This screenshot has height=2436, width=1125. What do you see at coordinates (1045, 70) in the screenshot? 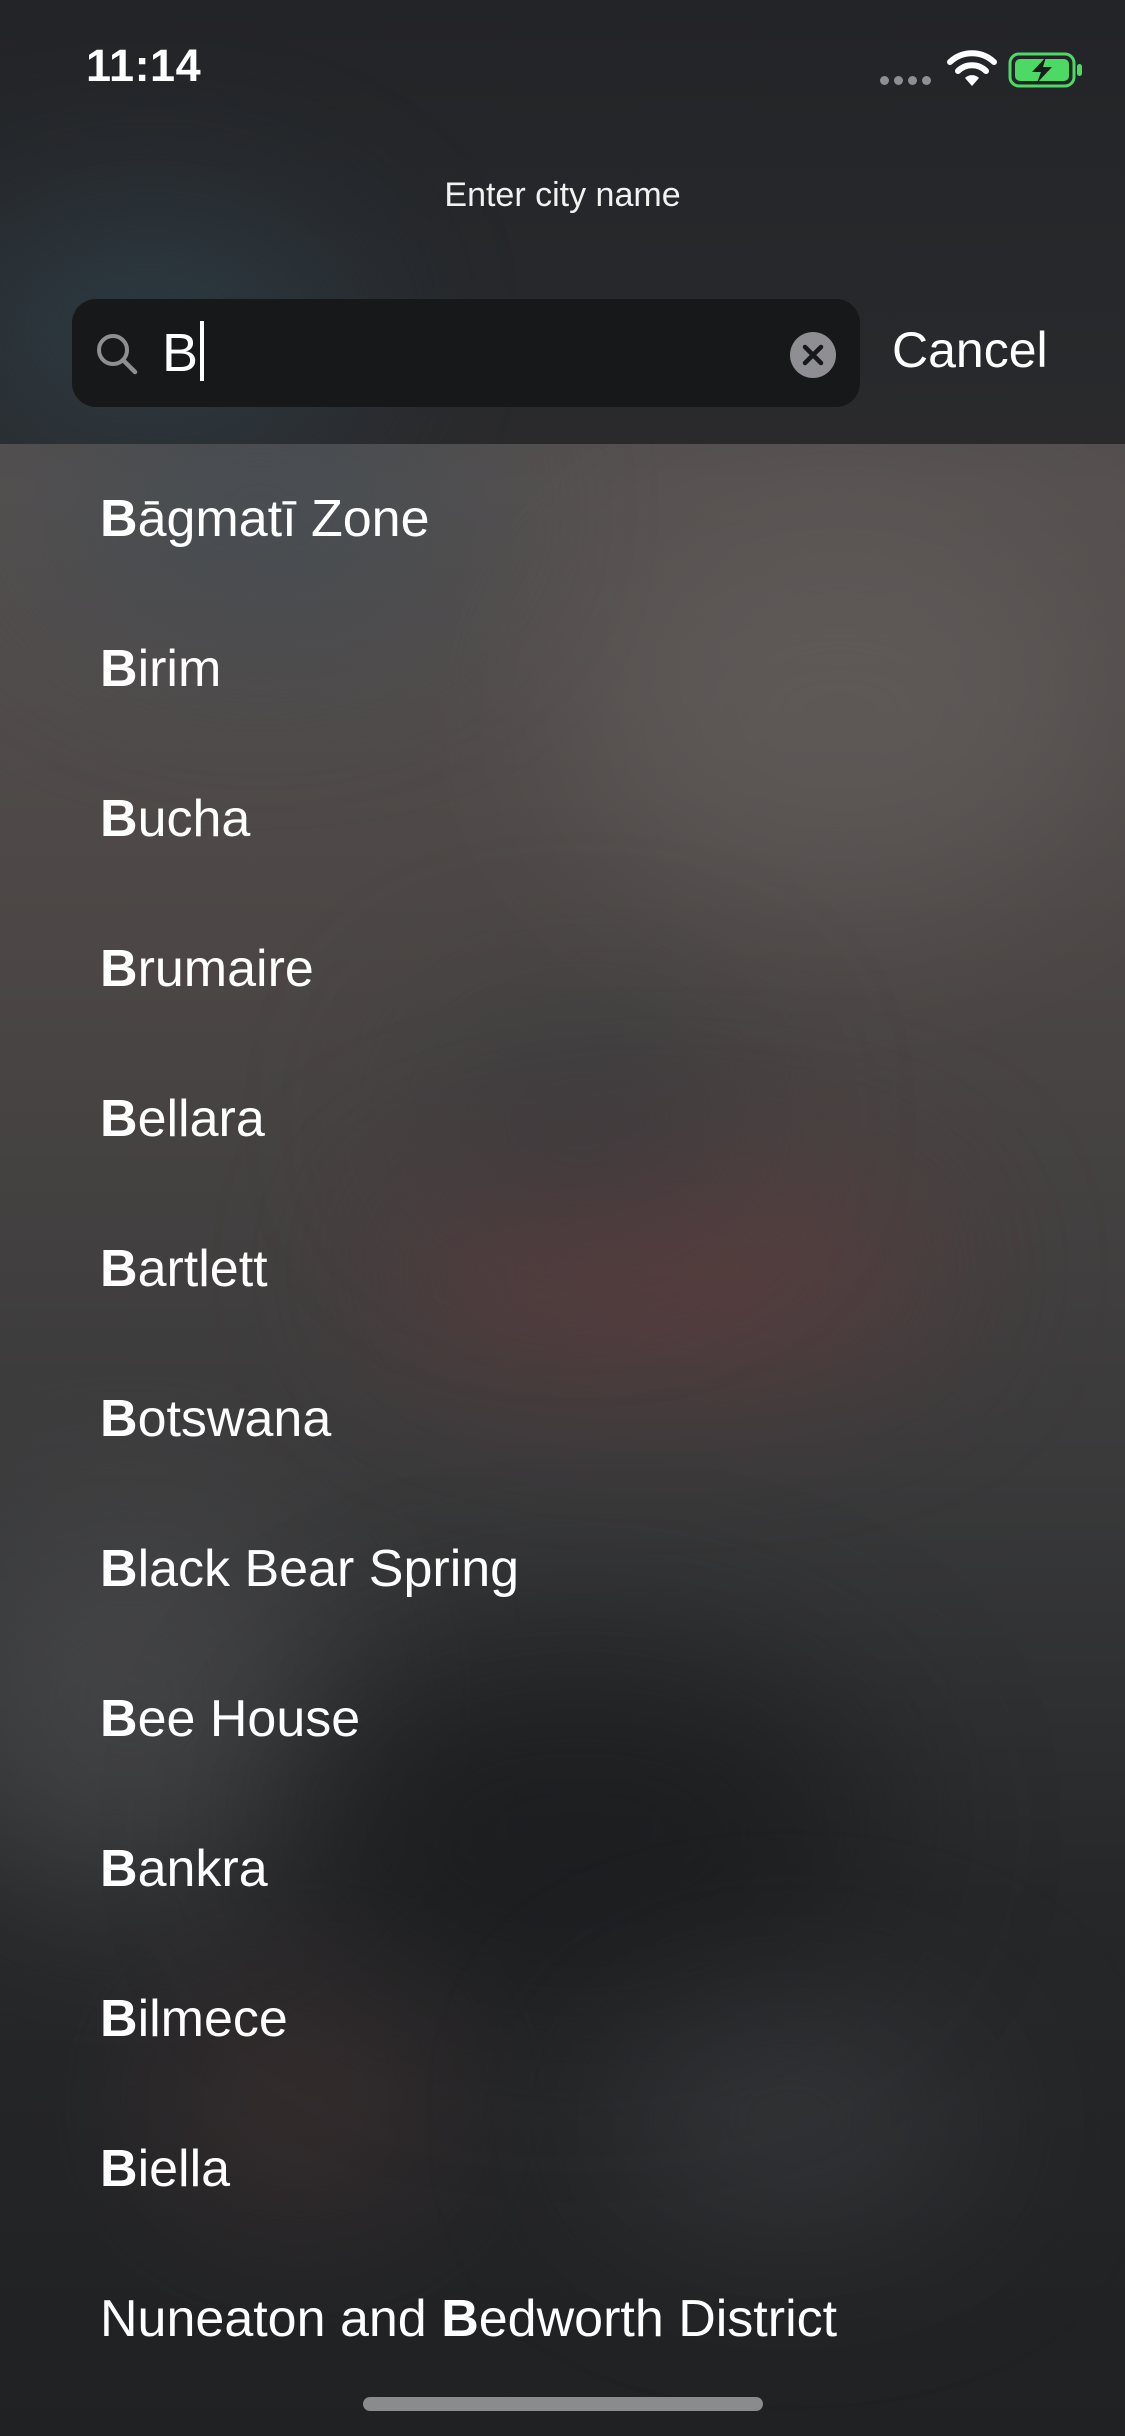
I see `battery-charging-icon` at bounding box center [1045, 70].